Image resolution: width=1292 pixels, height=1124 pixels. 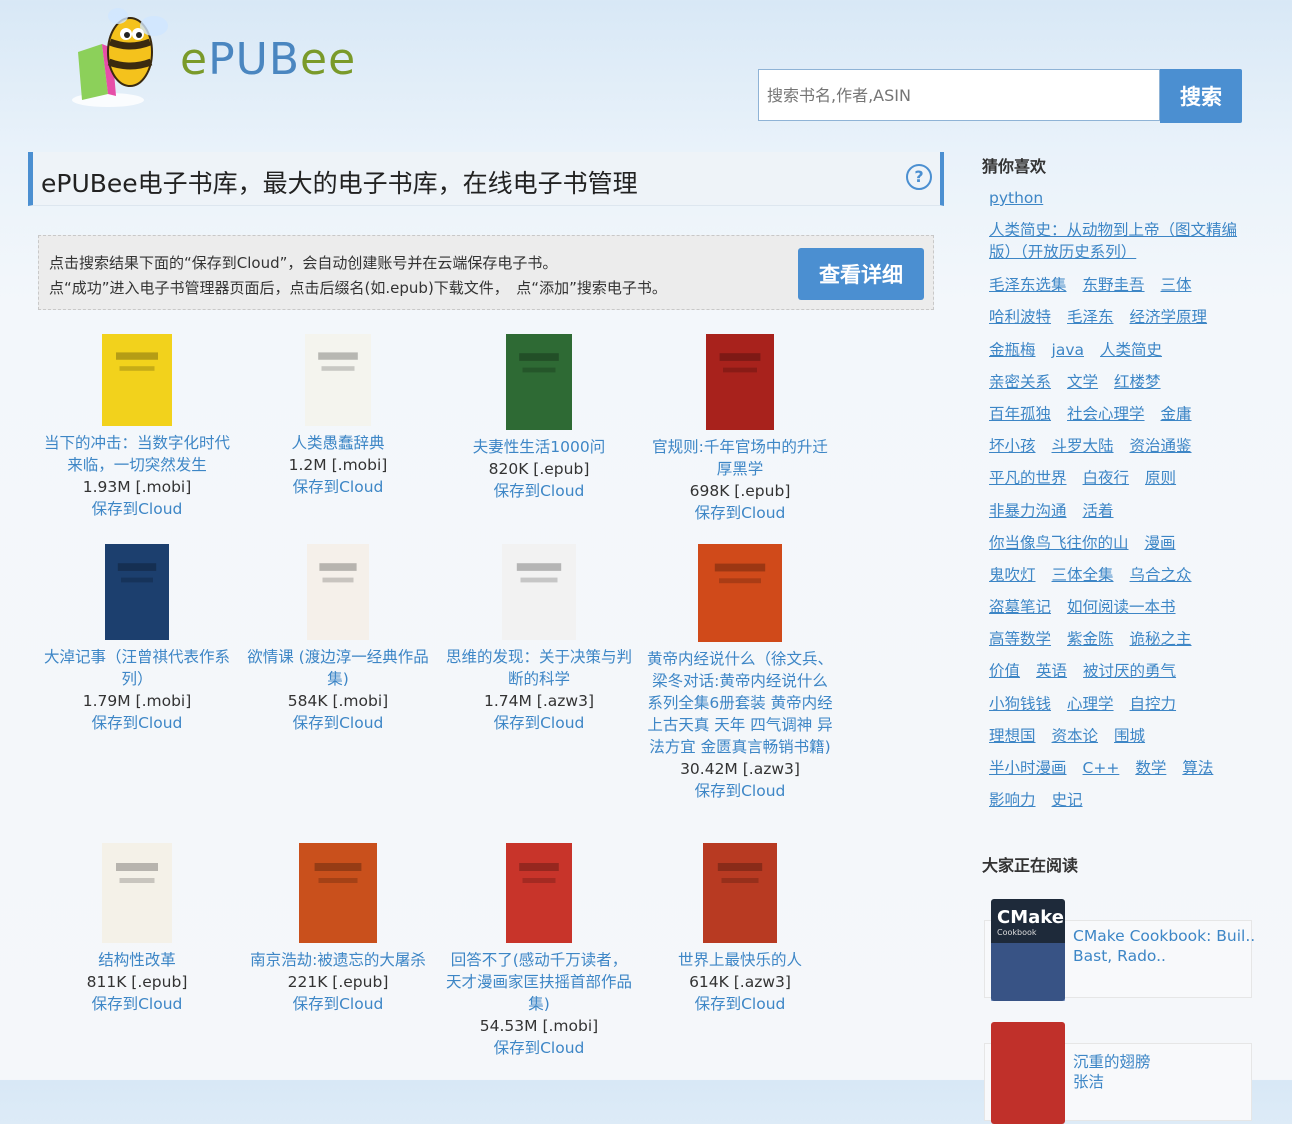 What do you see at coordinates (1012, 575) in the screenshot?
I see `tag-link: 鬼吹灯` at bounding box center [1012, 575].